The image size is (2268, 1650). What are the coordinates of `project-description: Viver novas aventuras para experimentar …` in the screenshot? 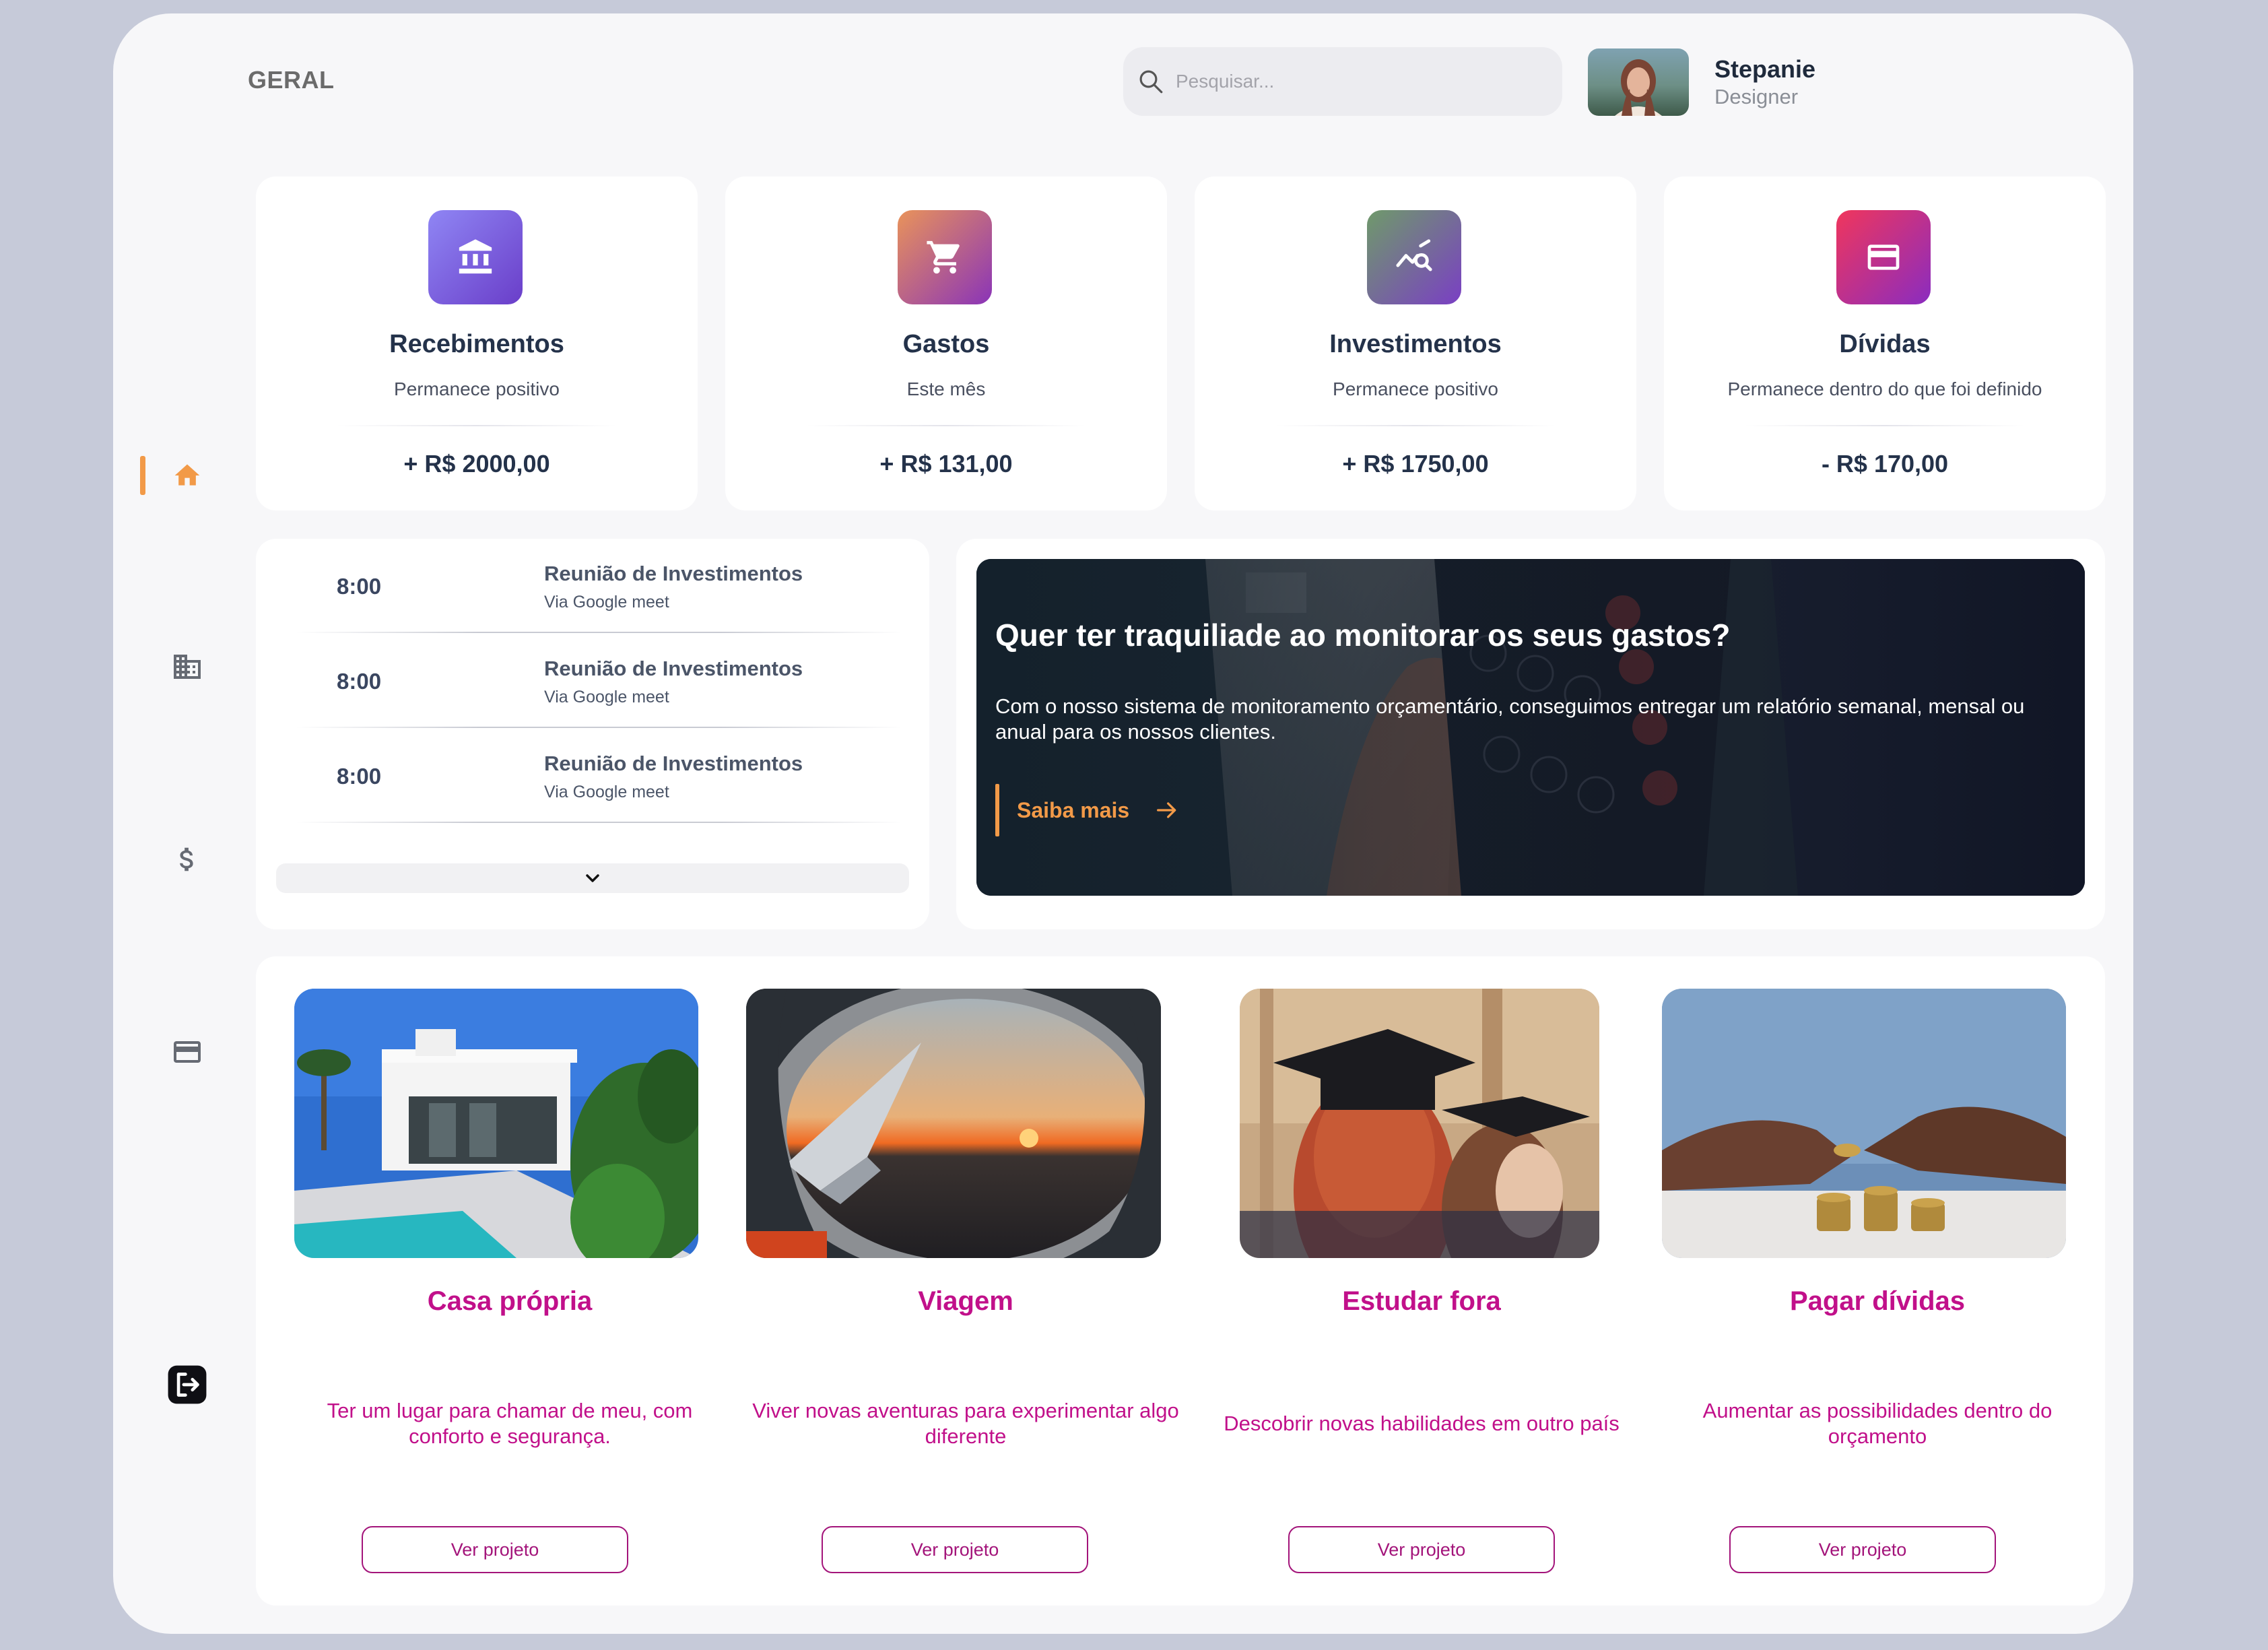 It's located at (965, 1423).